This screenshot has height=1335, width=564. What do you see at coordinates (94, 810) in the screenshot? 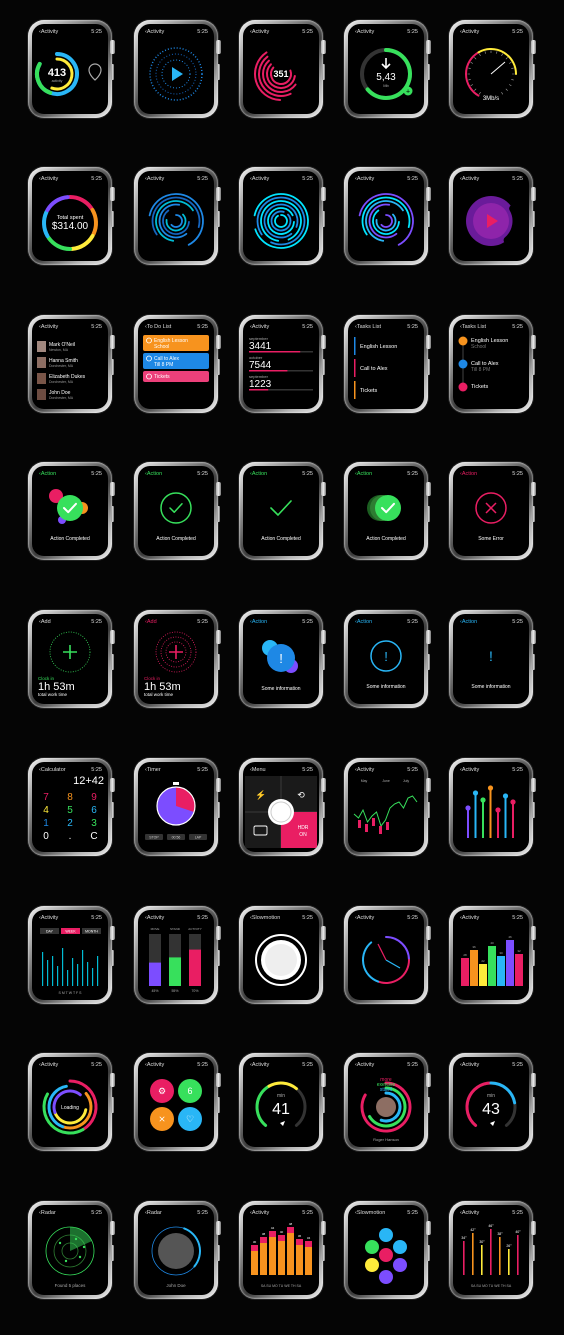
I see `calc-key: 6` at bounding box center [94, 810].